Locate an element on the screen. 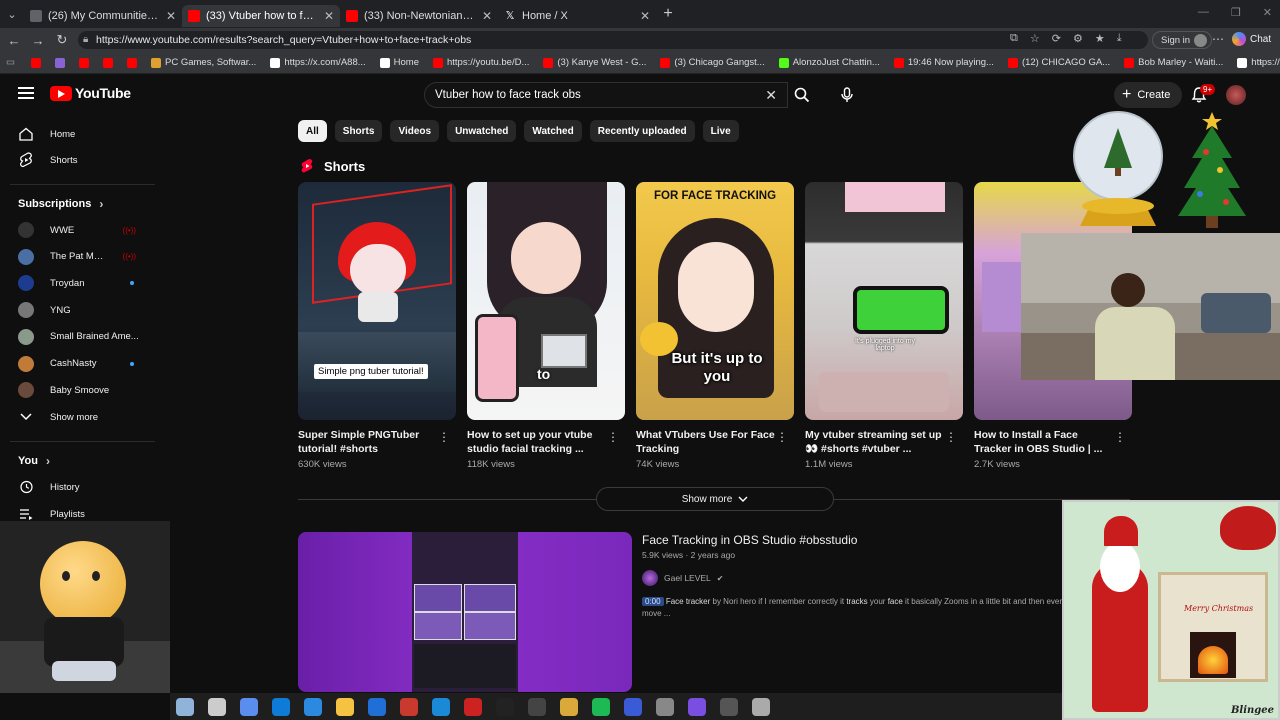 The image size is (1280, 720). video-thumbnail is located at coordinates (465, 612).